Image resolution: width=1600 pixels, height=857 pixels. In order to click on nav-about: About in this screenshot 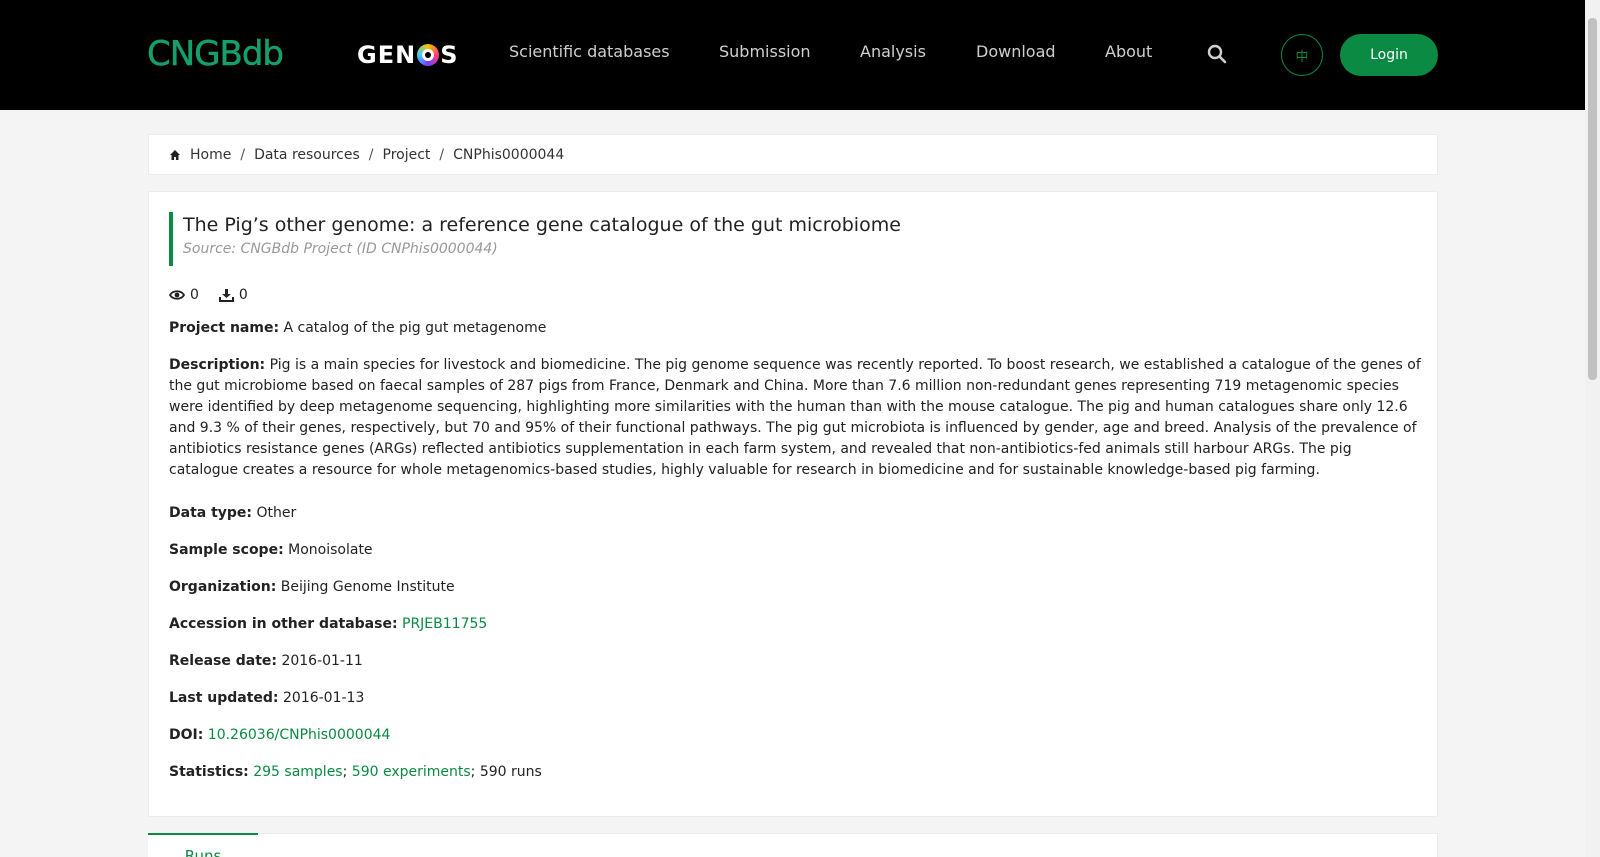, I will do `click(1128, 51)`.